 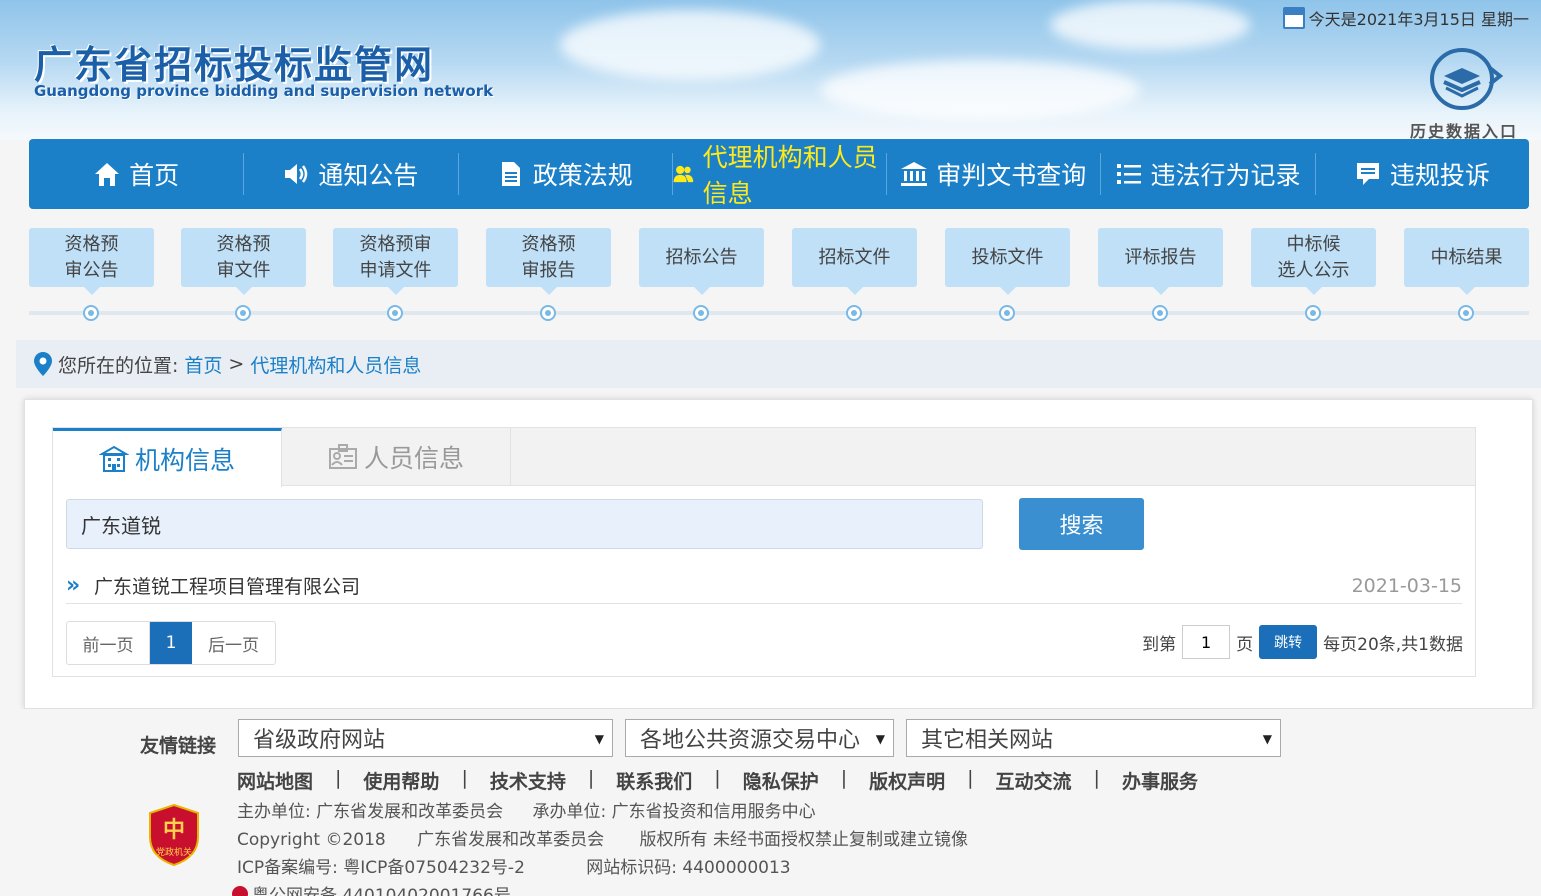 I want to click on page-jump: 到第 页 跳转 每页20条,共1数据, so click(x=1302, y=642).